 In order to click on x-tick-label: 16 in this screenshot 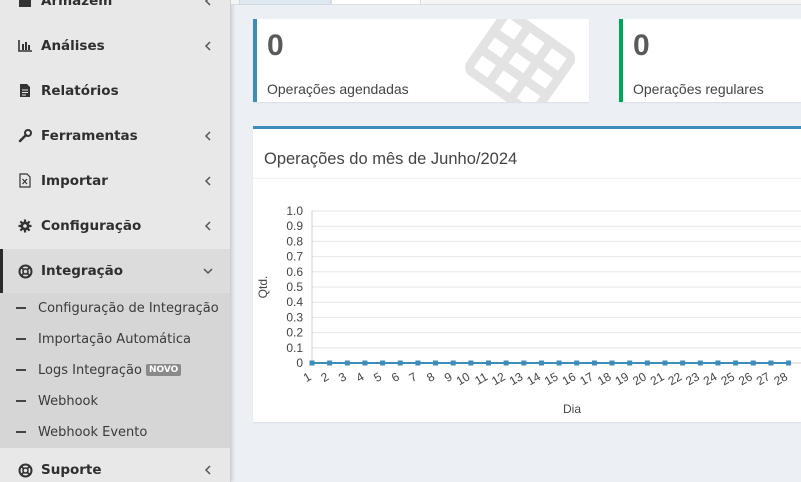, I will do `click(569, 378)`.